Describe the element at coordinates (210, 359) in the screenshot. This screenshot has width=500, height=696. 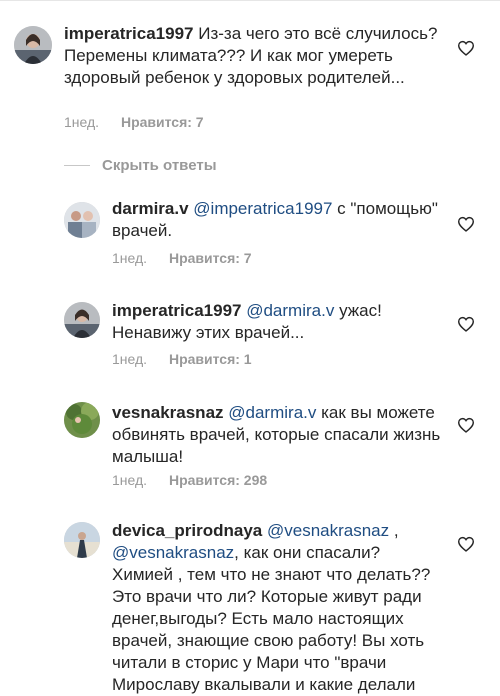
I see `comment-likes: Нравится: 1` at that location.